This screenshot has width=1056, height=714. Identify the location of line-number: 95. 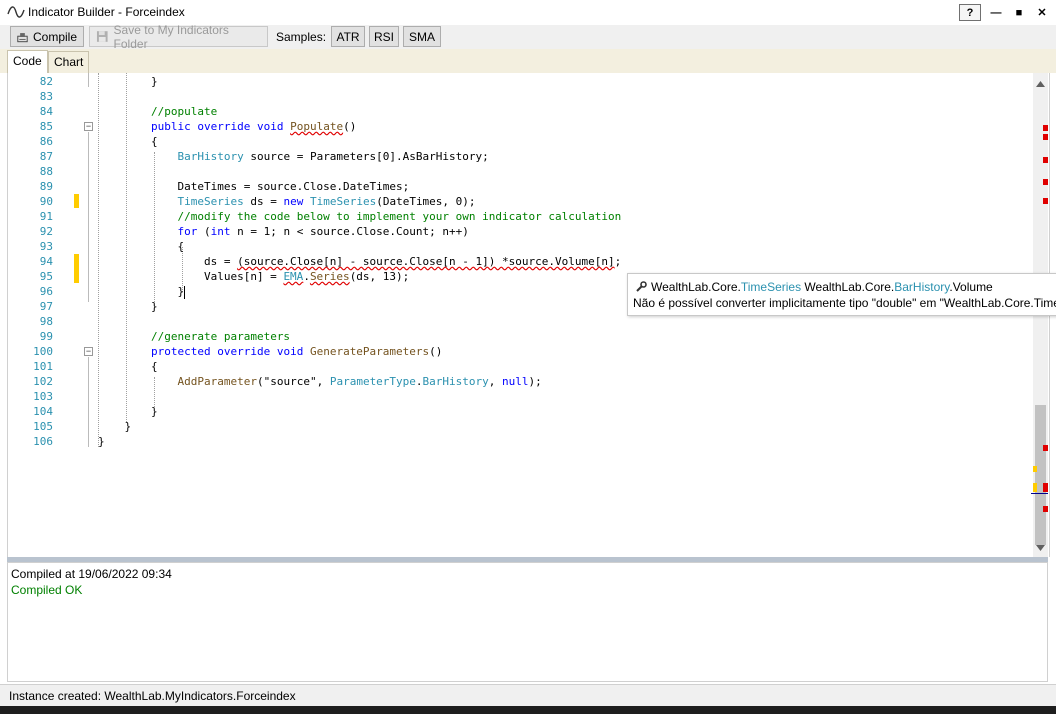
(46, 276).